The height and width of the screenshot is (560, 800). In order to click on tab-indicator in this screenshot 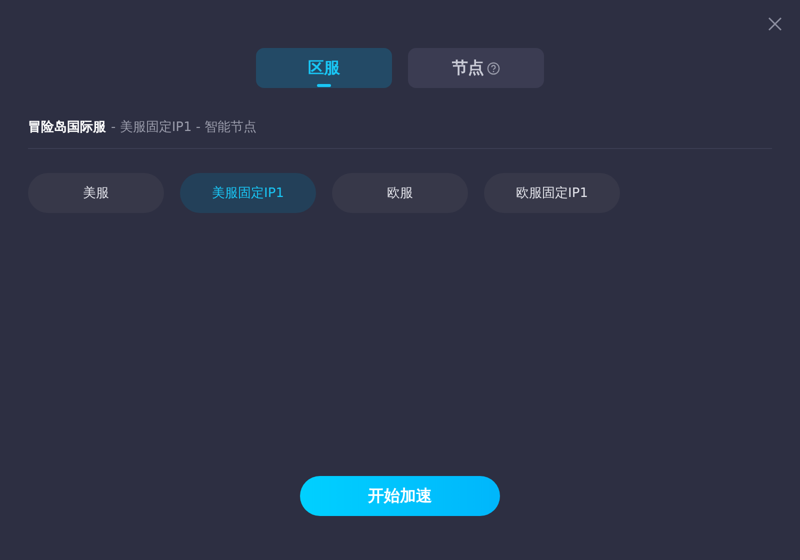, I will do `click(324, 85)`.